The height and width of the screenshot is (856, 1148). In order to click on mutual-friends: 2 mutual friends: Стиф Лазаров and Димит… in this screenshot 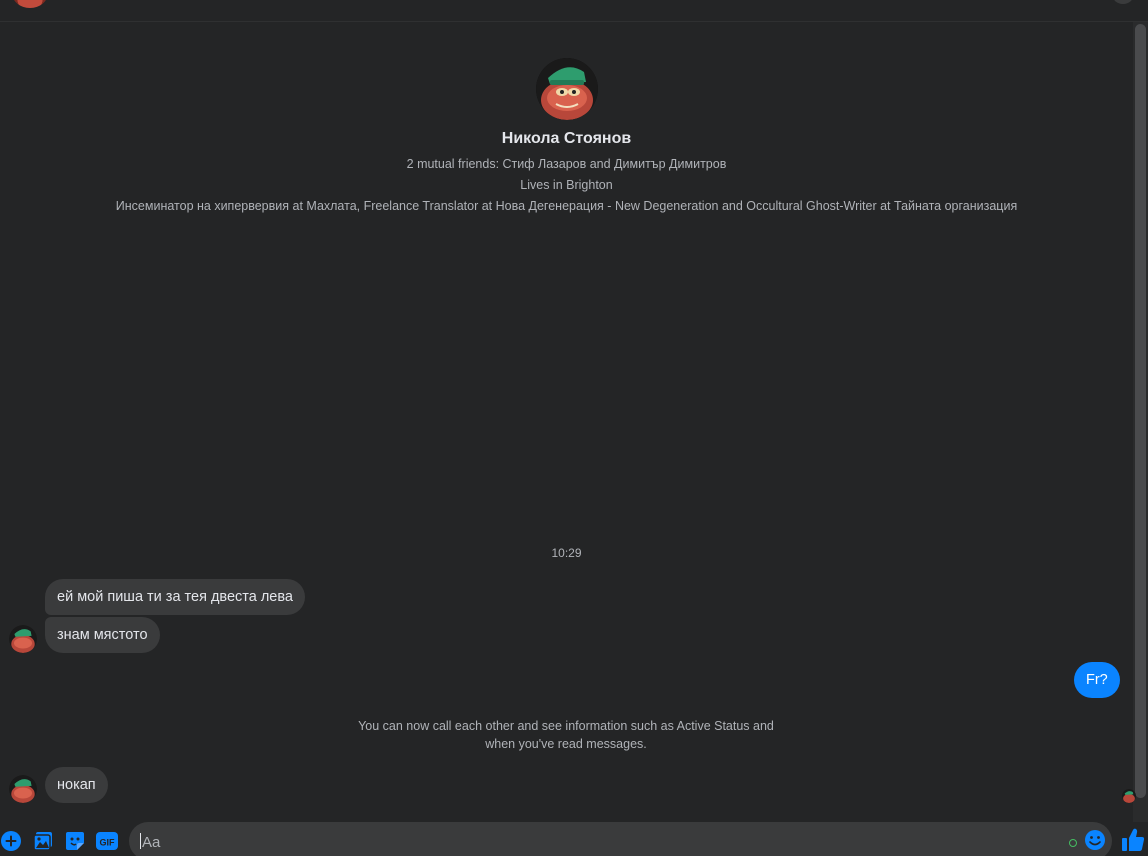, I will do `click(566, 164)`.